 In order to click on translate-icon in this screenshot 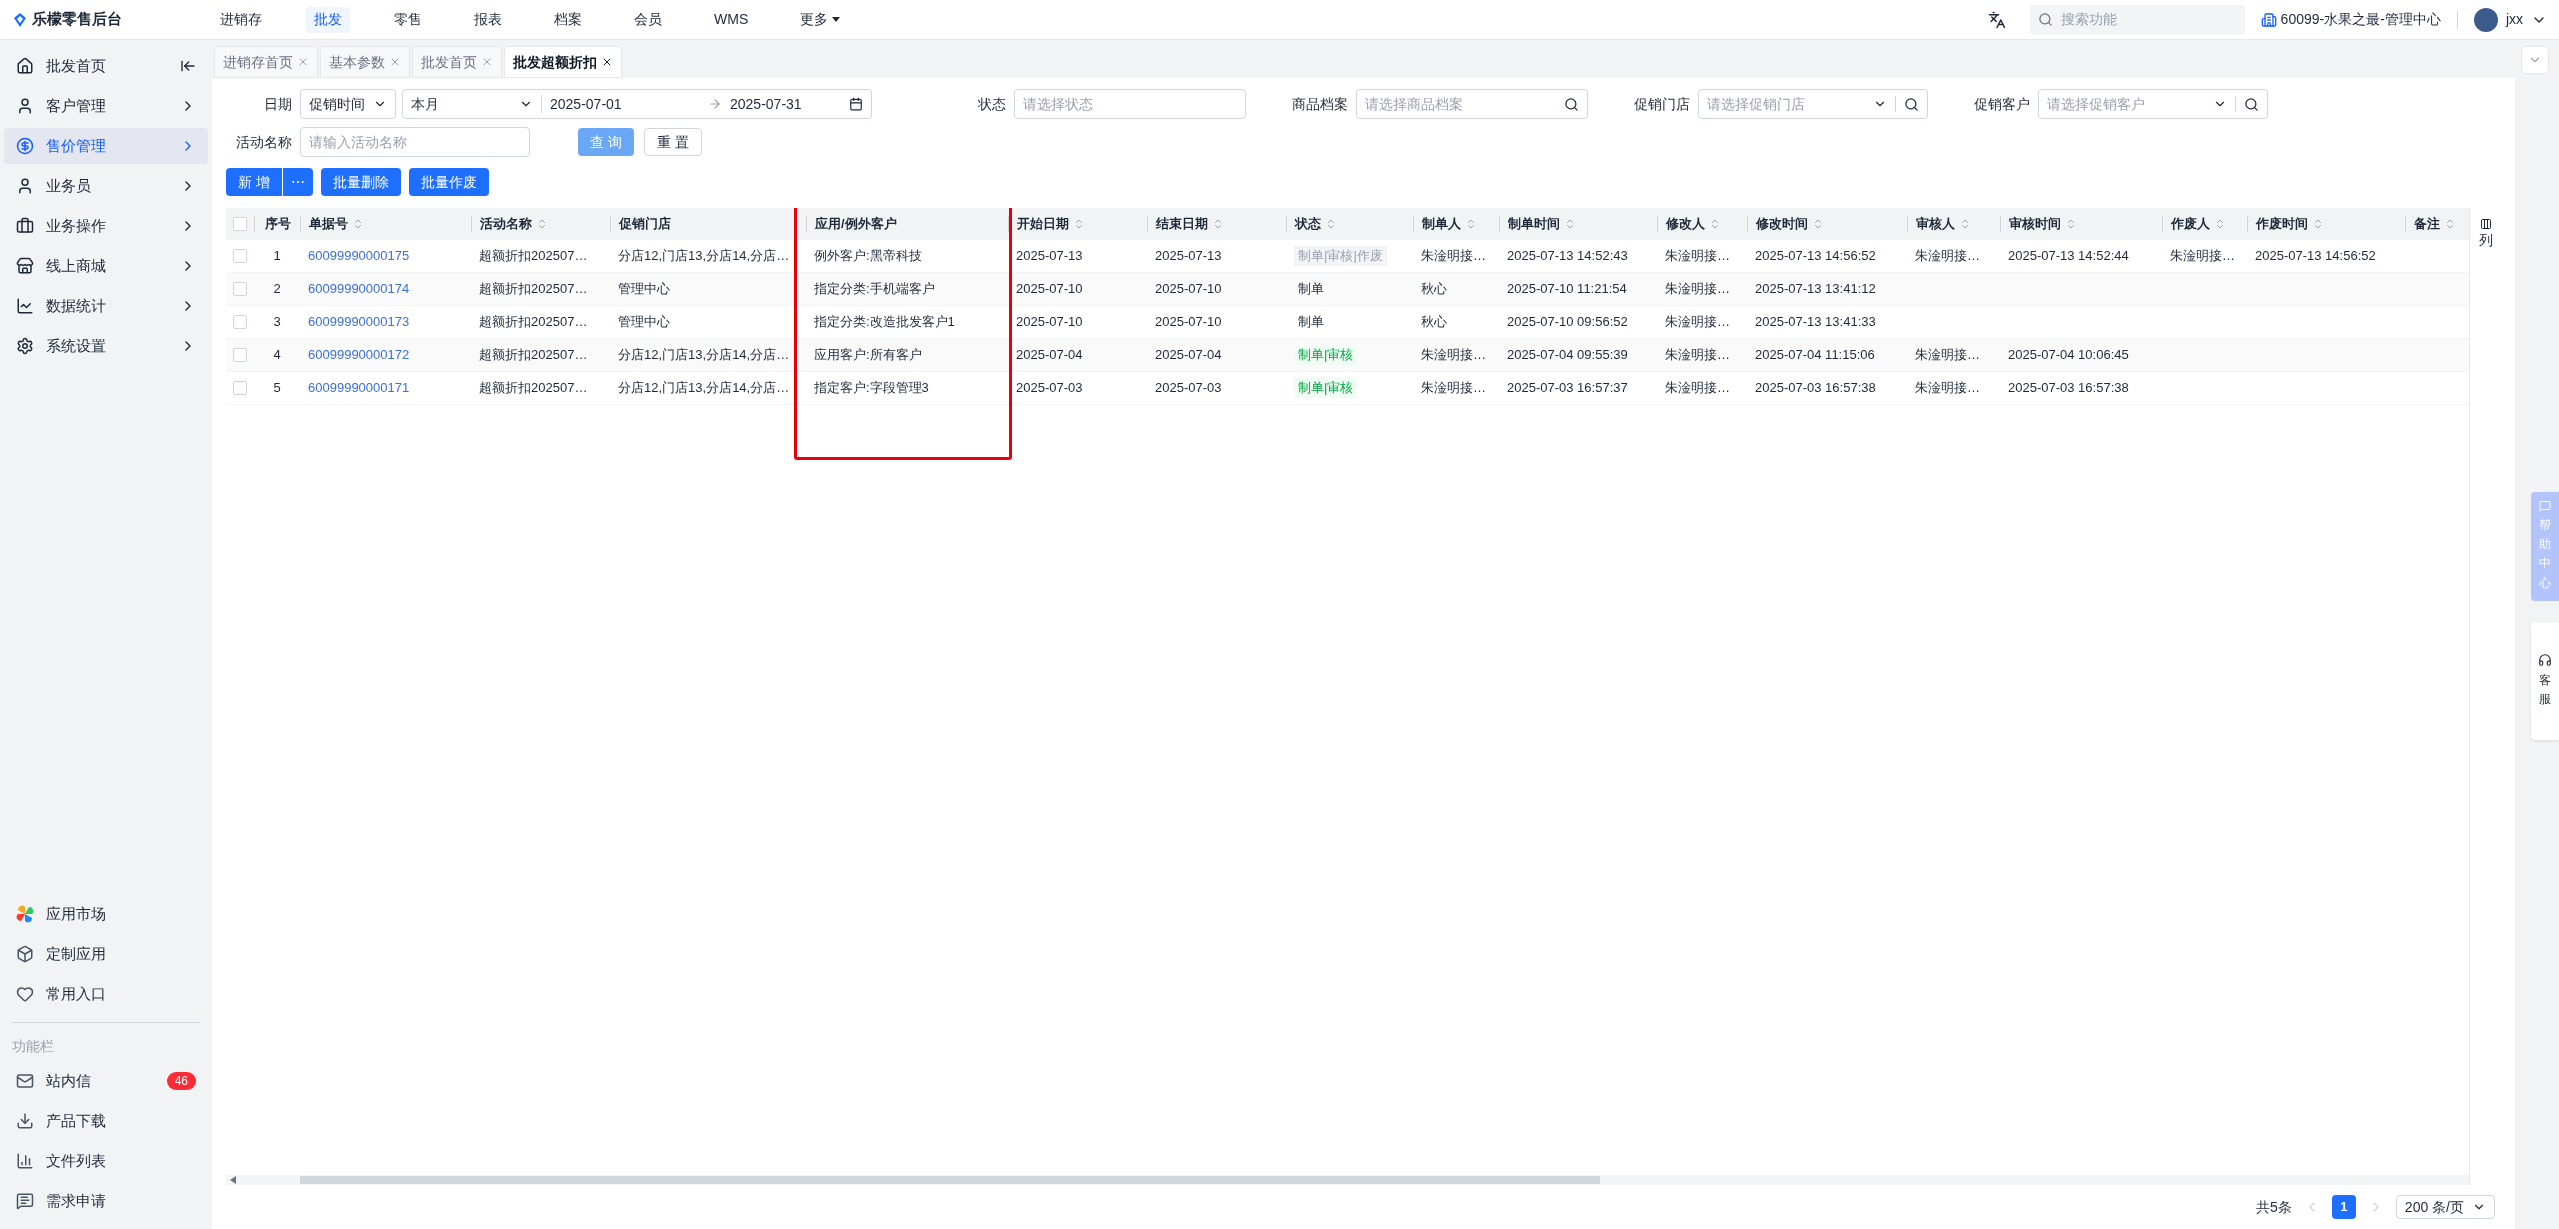, I will do `click(1996, 19)`.